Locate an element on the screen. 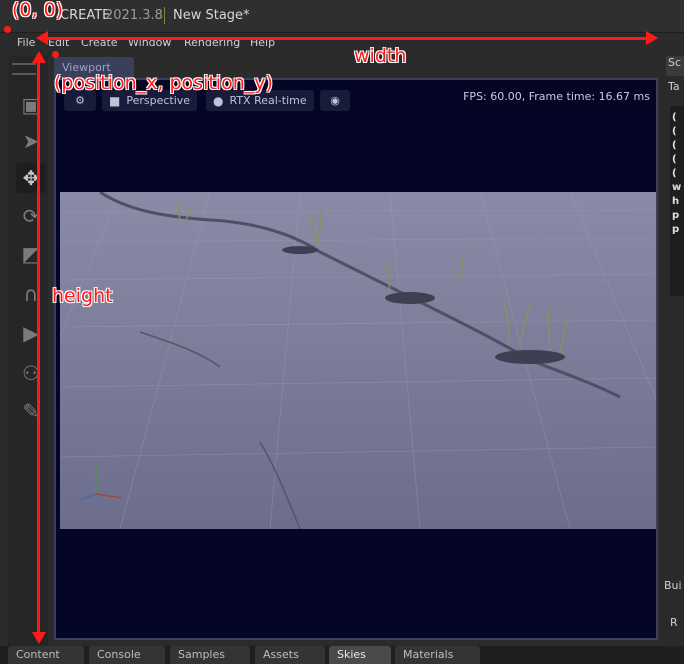 The width and height of the screenshot is (684, 664). title-separator is located at coordinates (164, 15).